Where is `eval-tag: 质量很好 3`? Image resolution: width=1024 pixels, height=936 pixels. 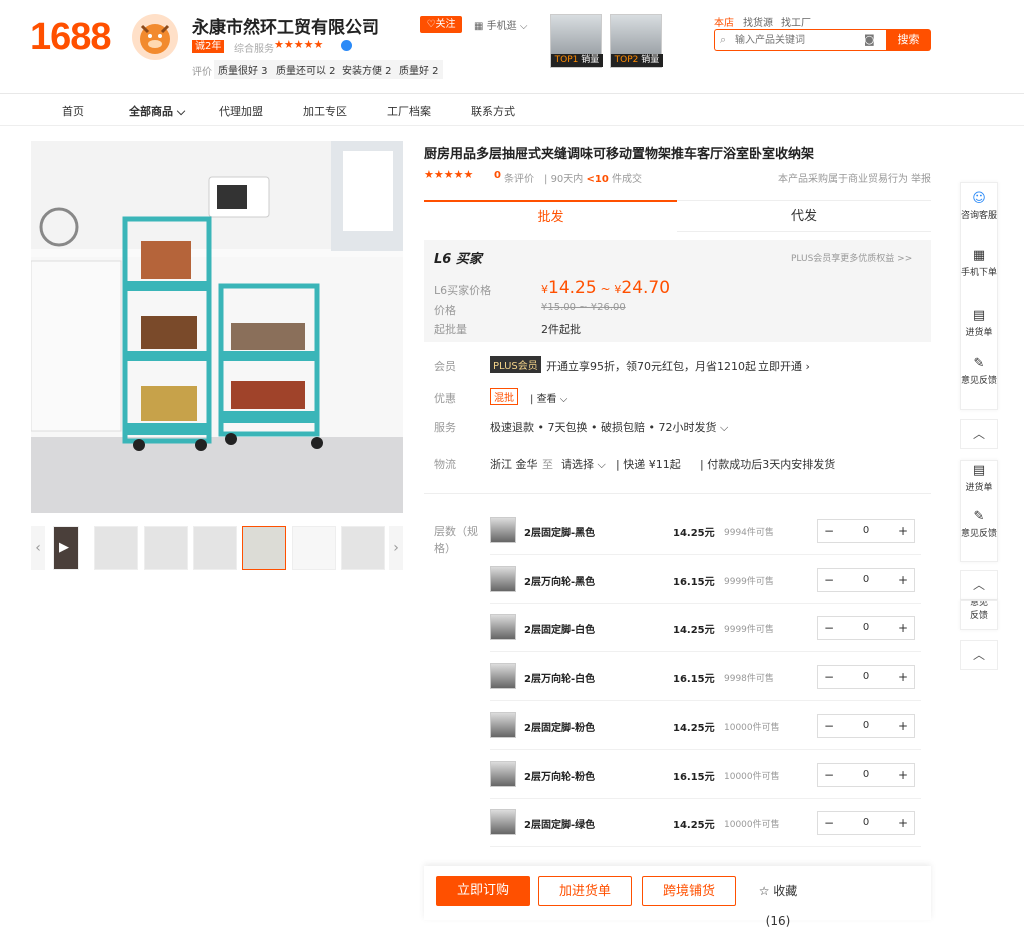 eval-tag: 质量很好 3 is located at coordinates (243, 69).